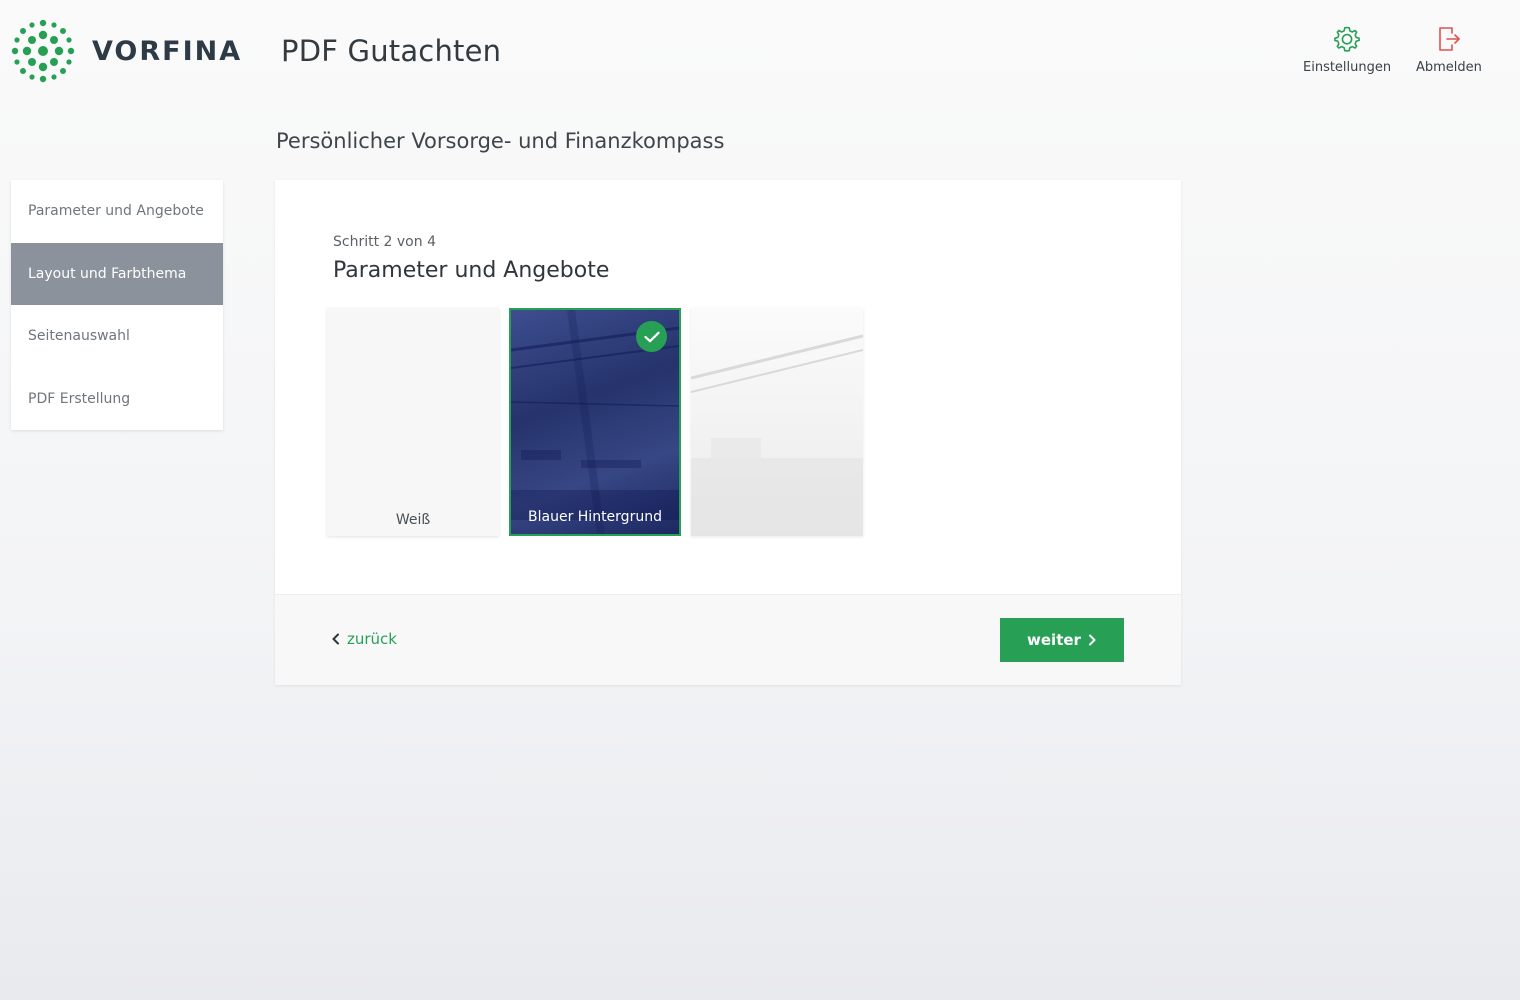 Image resolution: width=1520 pixels, height=1000 pixels. I want to click on app-title: PDF Gutachten, so click(391, 51).